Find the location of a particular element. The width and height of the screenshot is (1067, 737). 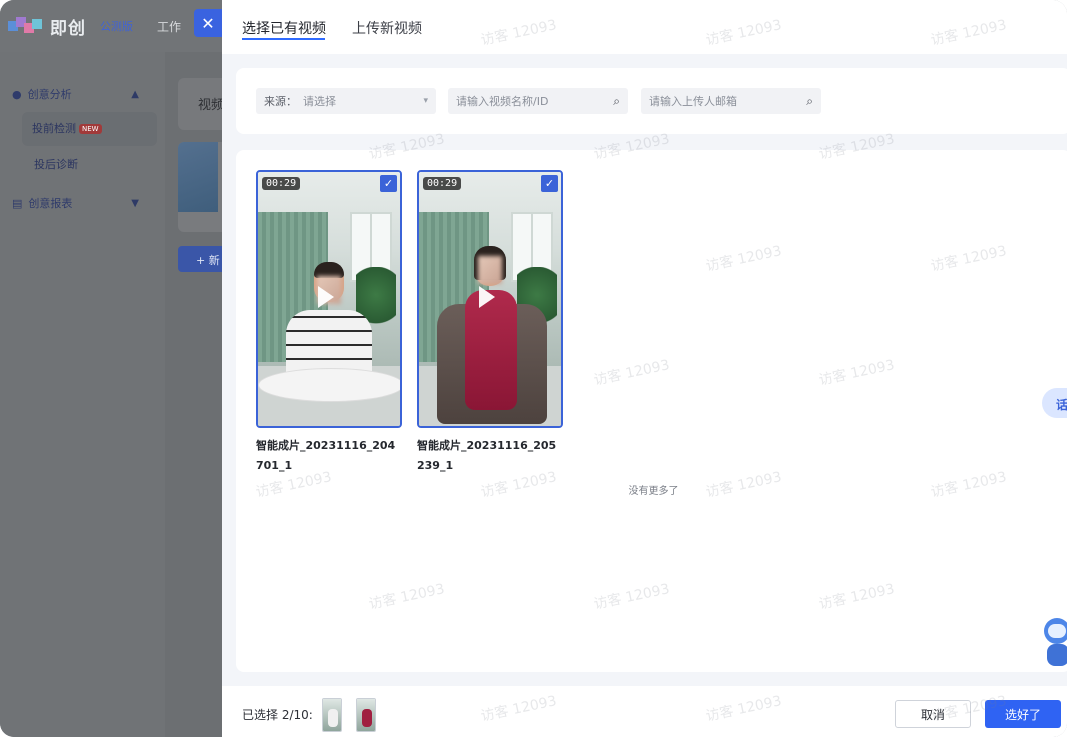

video-card: 00:29 ✓ 智能成片_20231116_204701_1 is located at coordinates (329, 323).